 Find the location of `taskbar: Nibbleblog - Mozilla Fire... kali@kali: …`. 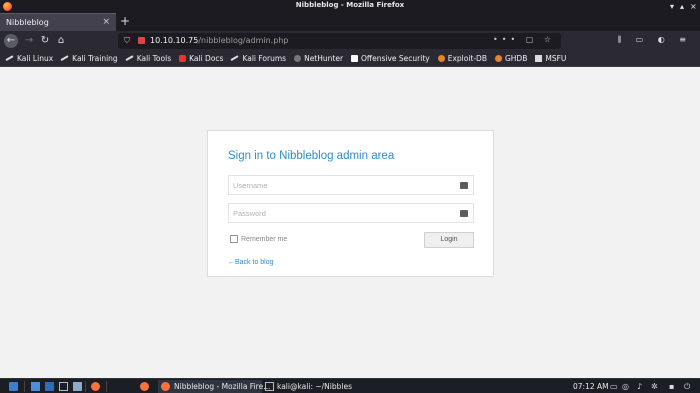

taskbar: Nibbleblog - Mozilla Fire... kali@kali: … is located at coordinates (350, 385).